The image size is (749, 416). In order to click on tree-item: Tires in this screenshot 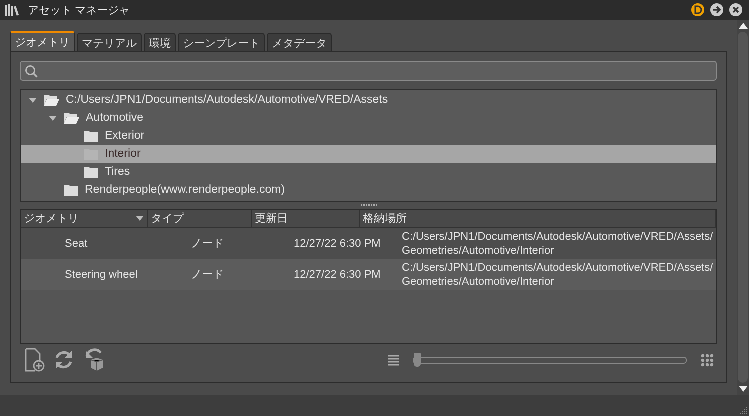, I will do `click(368, 172)`.